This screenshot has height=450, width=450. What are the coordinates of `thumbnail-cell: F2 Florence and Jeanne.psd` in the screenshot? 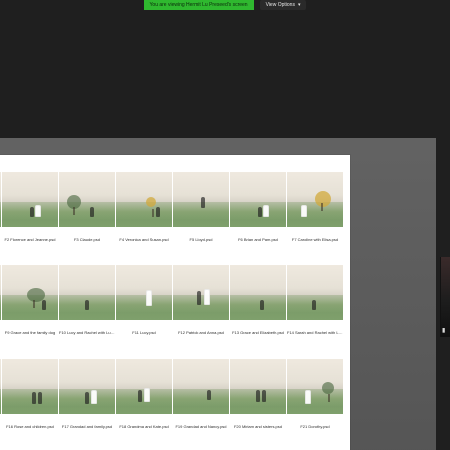 It's located at (30, 207).